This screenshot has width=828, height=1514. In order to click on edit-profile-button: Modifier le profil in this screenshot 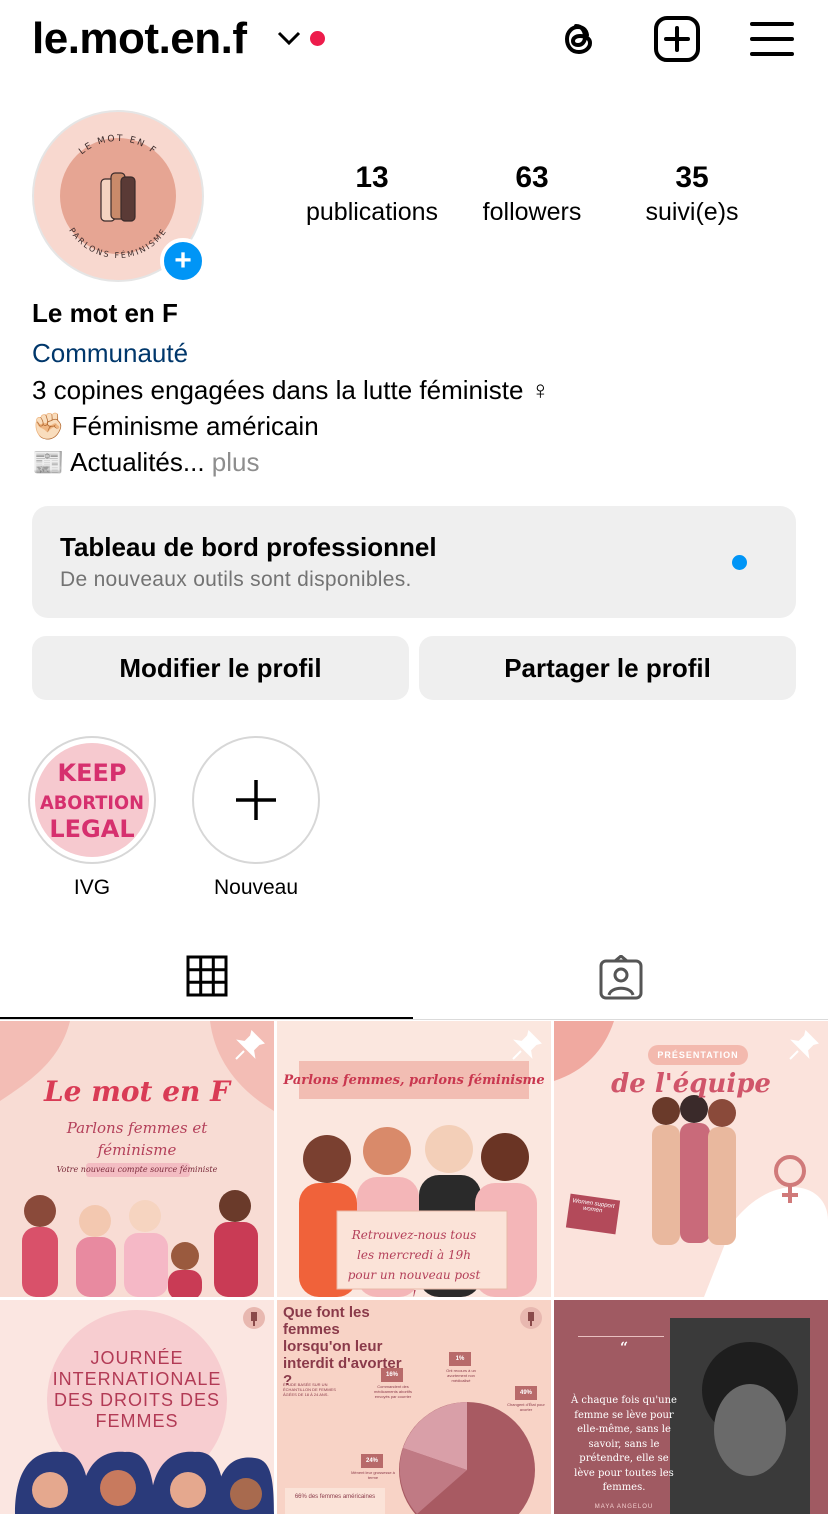, I will do `click(220, 668)`.